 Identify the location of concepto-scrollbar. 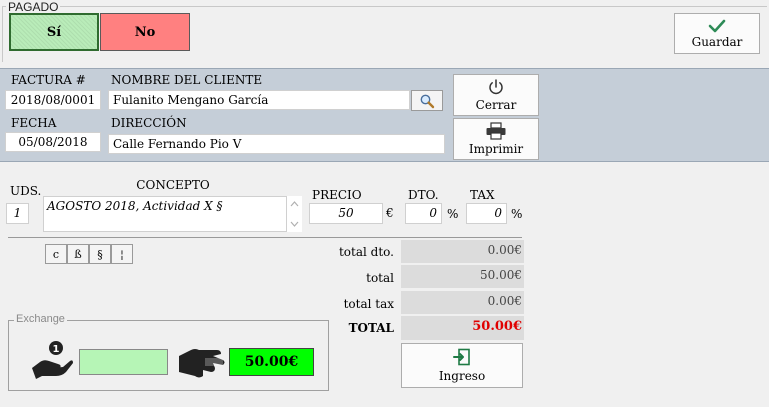
(294, 214).